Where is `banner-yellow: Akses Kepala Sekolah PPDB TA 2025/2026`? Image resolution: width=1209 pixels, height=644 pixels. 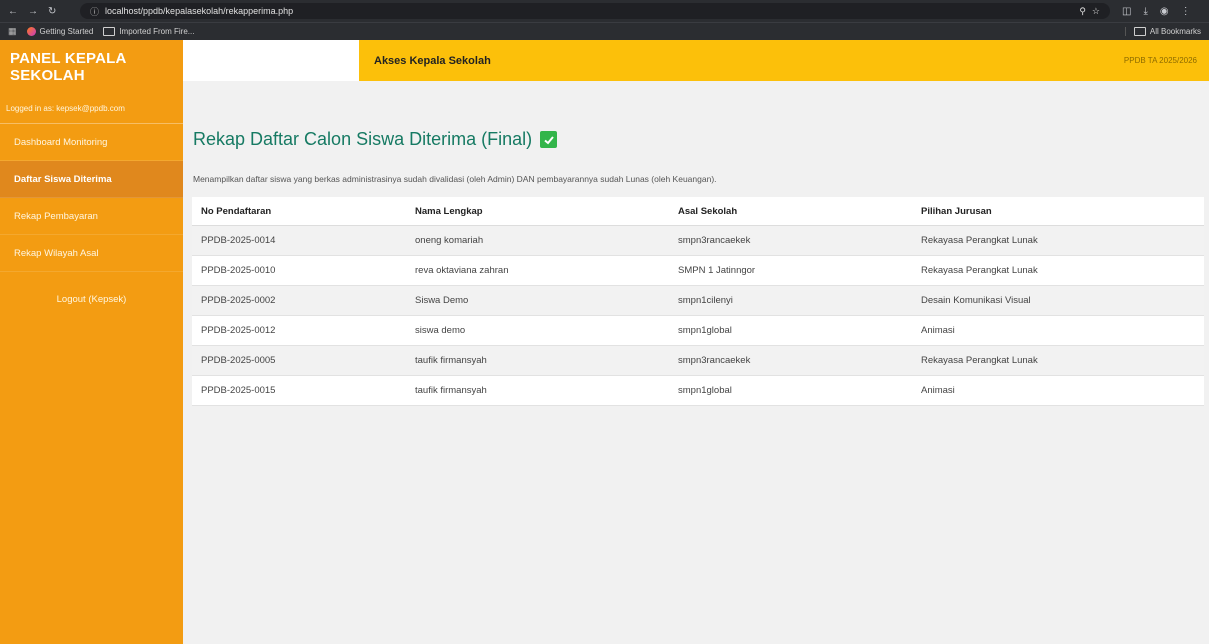 banner-yellow: Akses Kepala Sekolah PPDB TA 2025/2026 is located at coordinates (784, 60).